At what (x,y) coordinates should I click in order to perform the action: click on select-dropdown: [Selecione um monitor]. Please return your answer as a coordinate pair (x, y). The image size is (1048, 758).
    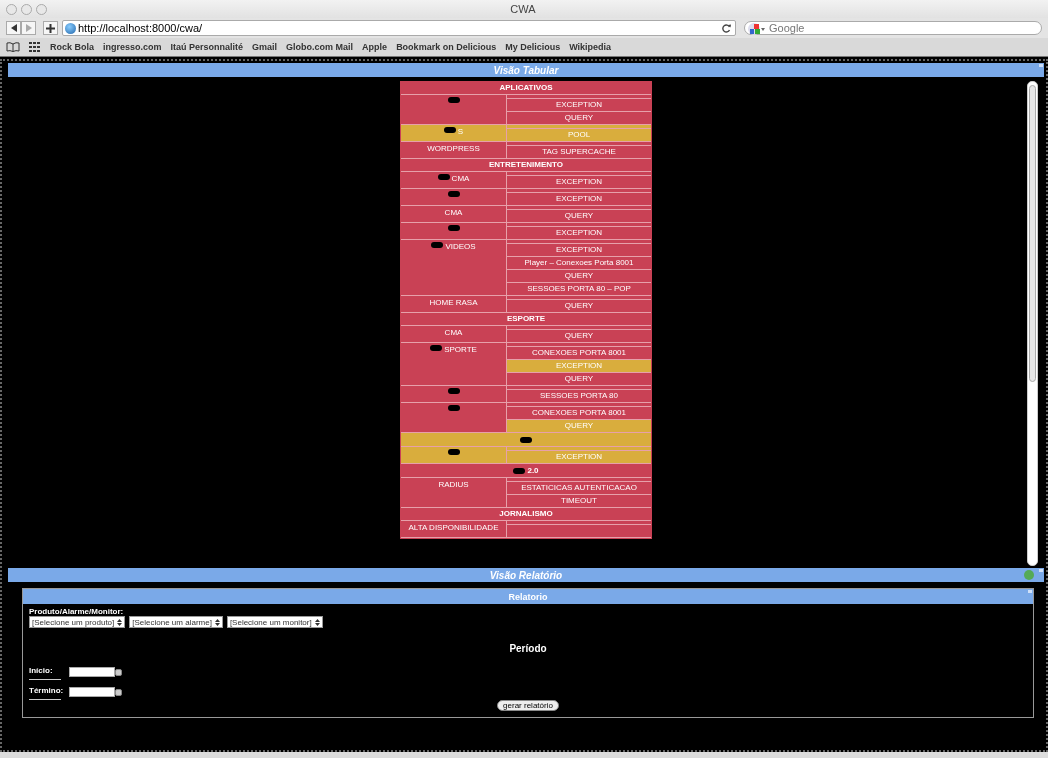
    Looking at the image, I should click on (274, 622).